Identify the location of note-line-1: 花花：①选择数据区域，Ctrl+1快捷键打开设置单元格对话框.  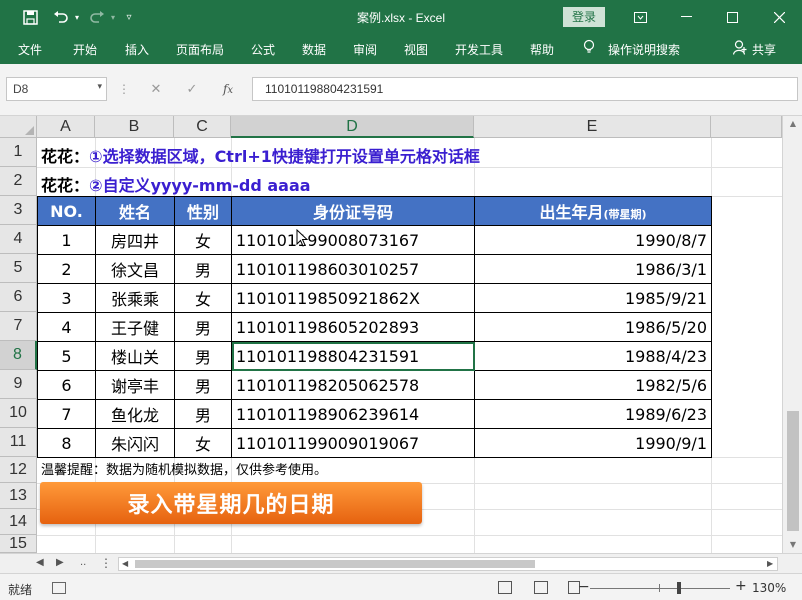
(260, 155).